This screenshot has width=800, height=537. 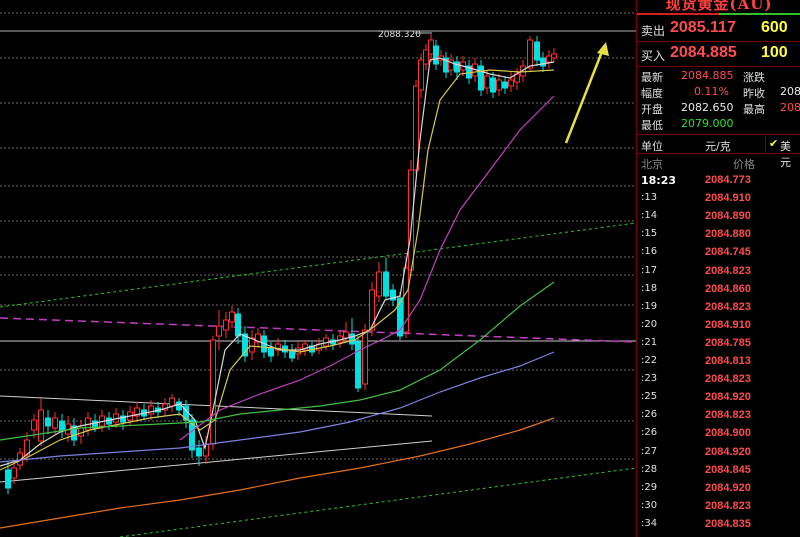 What do you see at coordinates (774, 52) in the screenshot?
I see `buy-volume: 100` at bounding box center [774, 52].